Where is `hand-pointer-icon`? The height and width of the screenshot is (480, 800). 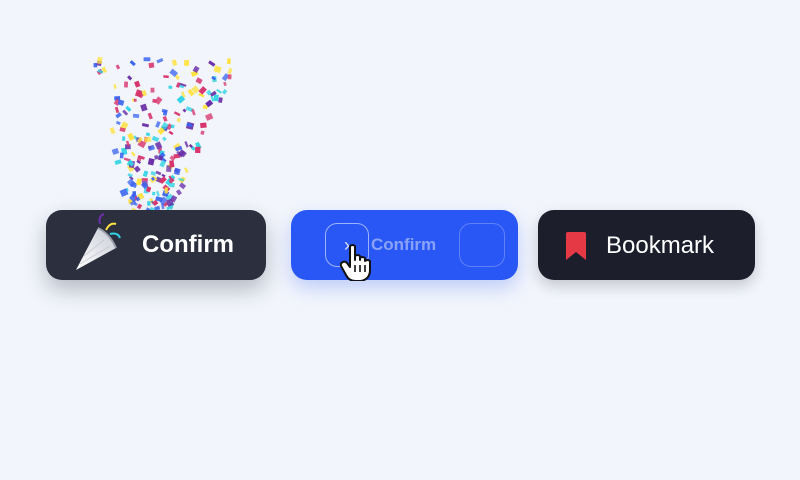
hand-pointer-icon is located at coordinates (355, 262).